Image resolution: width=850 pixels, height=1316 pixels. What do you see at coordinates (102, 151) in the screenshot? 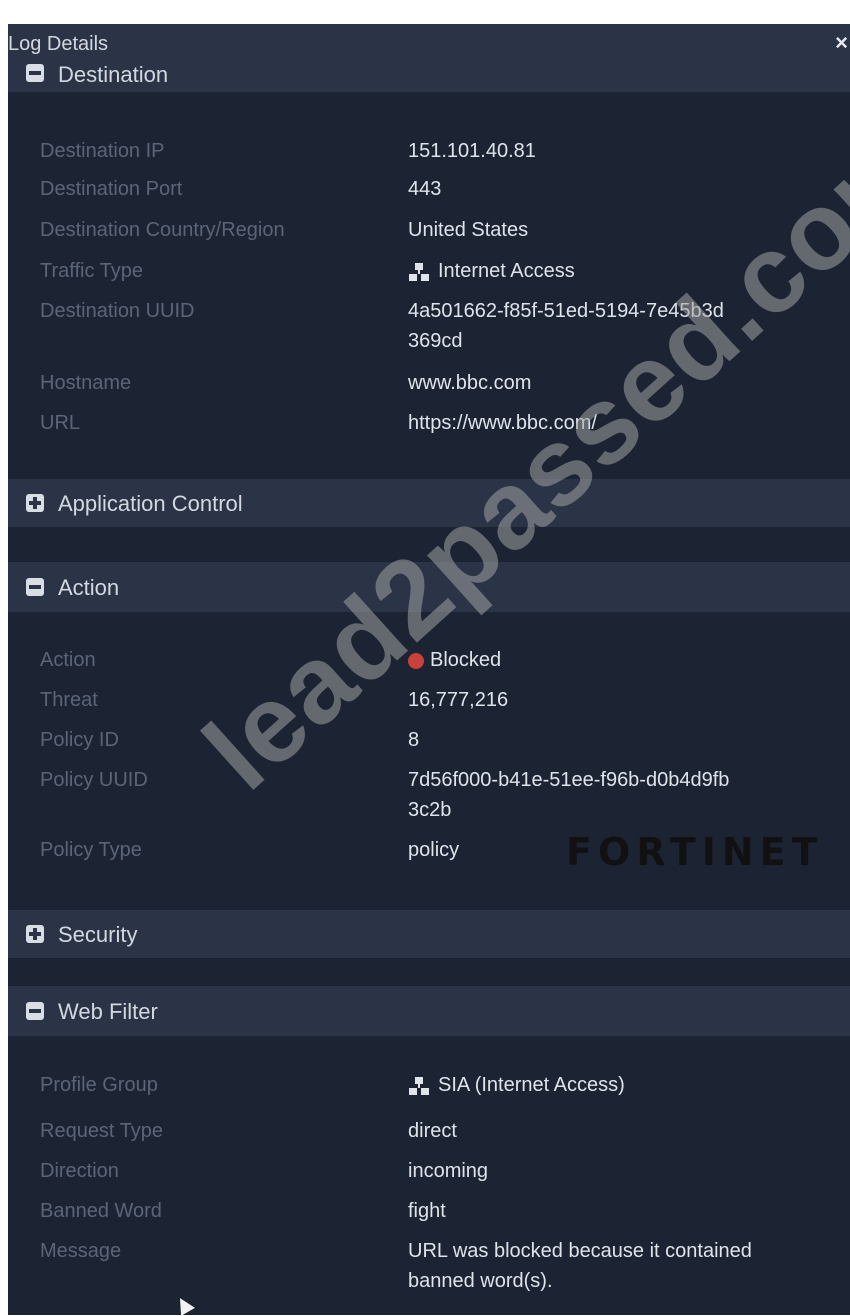
I see `field-label: Destination IP` at bounding box center [102, 151].